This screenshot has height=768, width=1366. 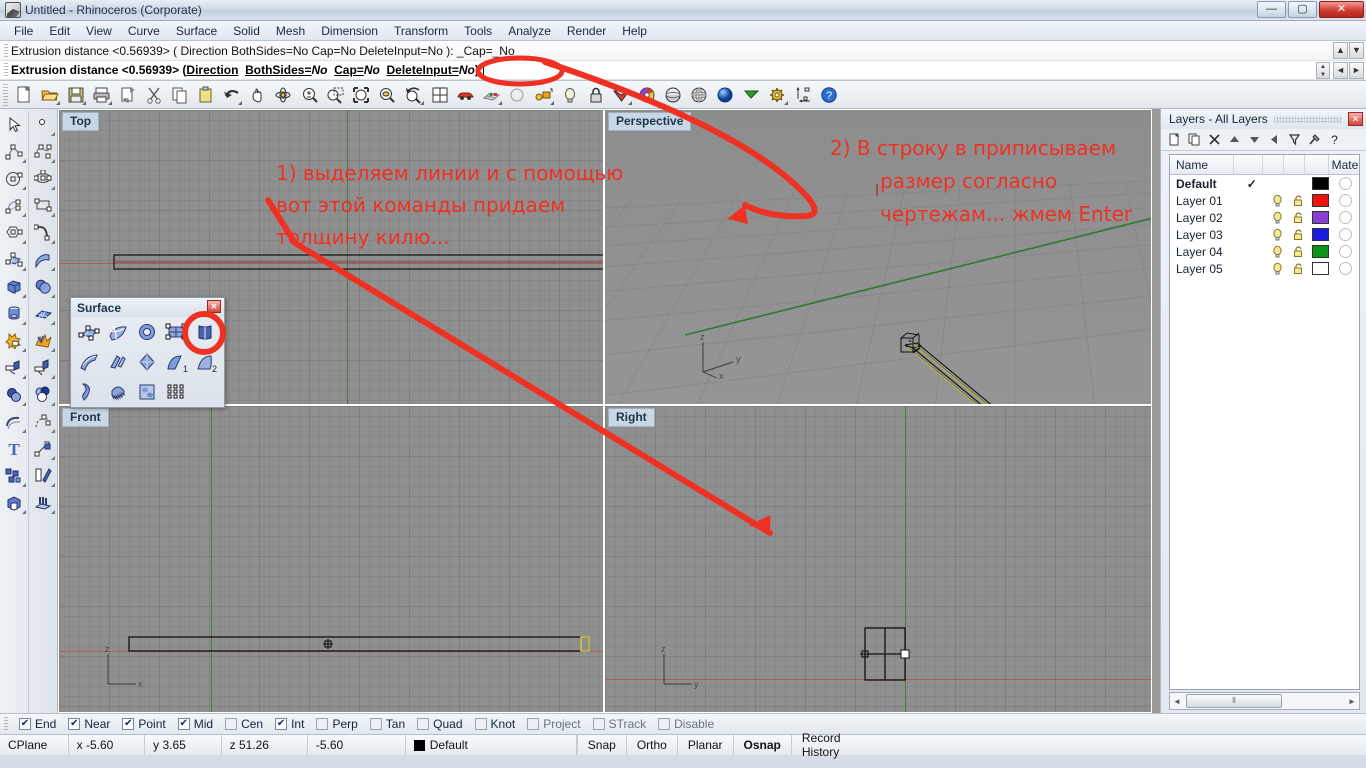 I want to click on menu-edit: Edit, so click(x=59, y=31).